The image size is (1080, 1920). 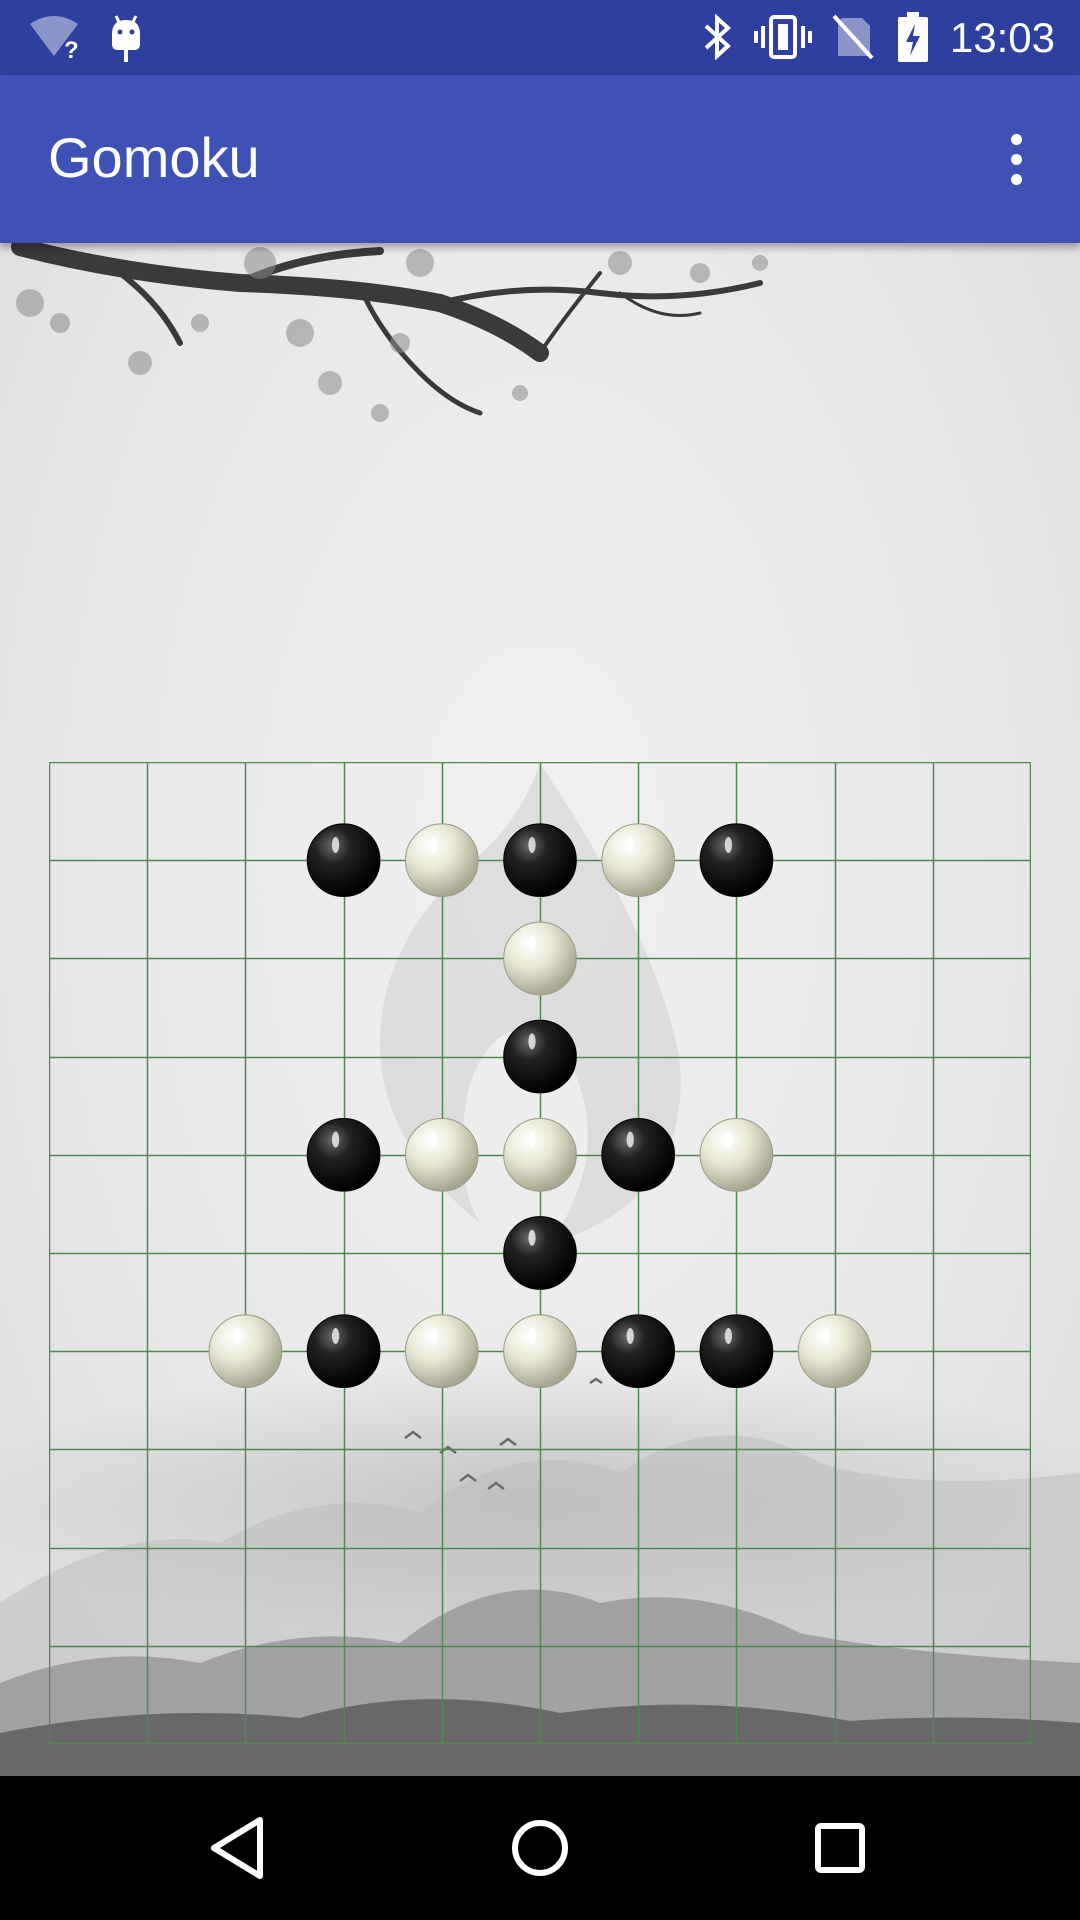 I want to click on back-icon, so click(x=240, y=1848).